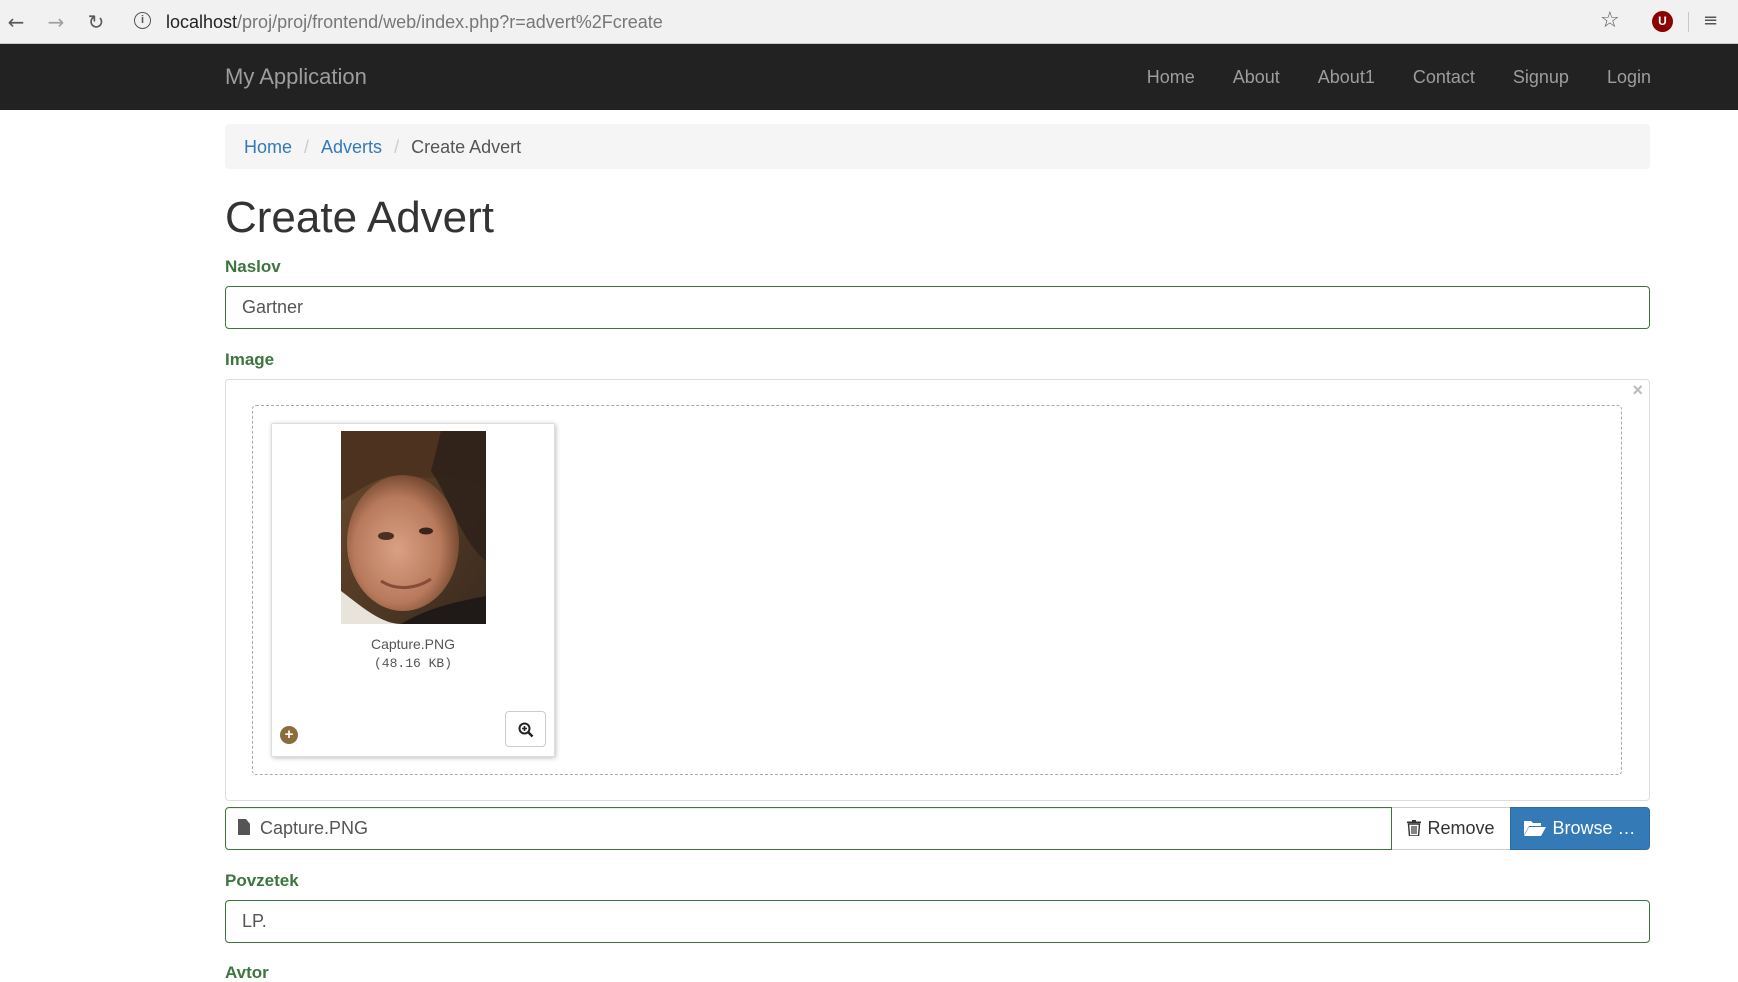 Image resolution: width=1738 pixels, height=982 pixels. I want to click on file-thumbnail: Capture.PNG (48.16 KB) +, so click(413, 590).